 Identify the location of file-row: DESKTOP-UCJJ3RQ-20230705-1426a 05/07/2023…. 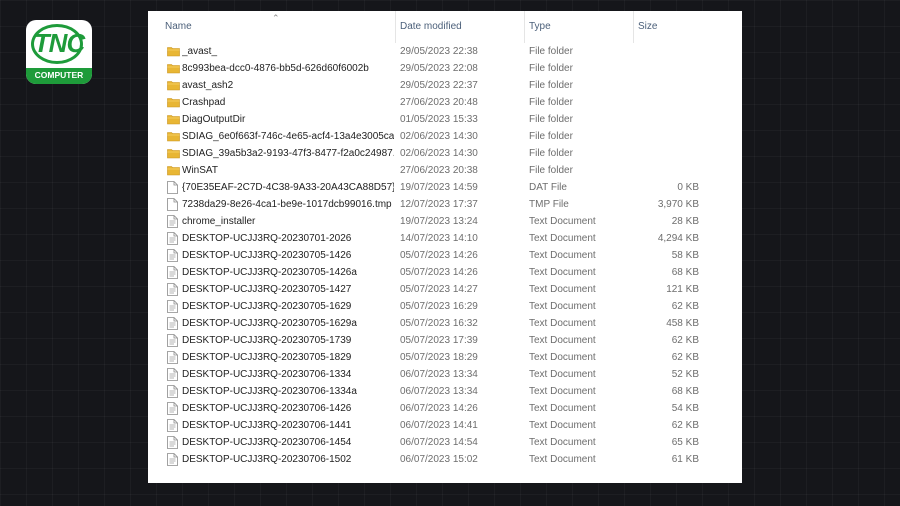
(445, 272).